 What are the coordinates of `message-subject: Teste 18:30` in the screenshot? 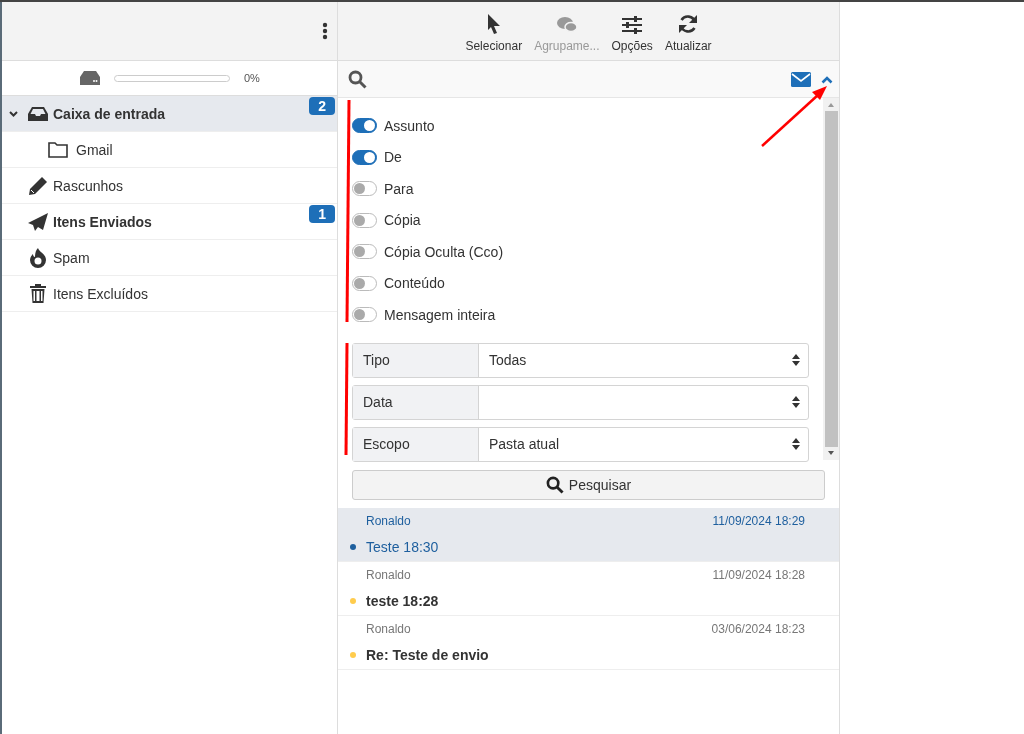 It's located at (402, 547).